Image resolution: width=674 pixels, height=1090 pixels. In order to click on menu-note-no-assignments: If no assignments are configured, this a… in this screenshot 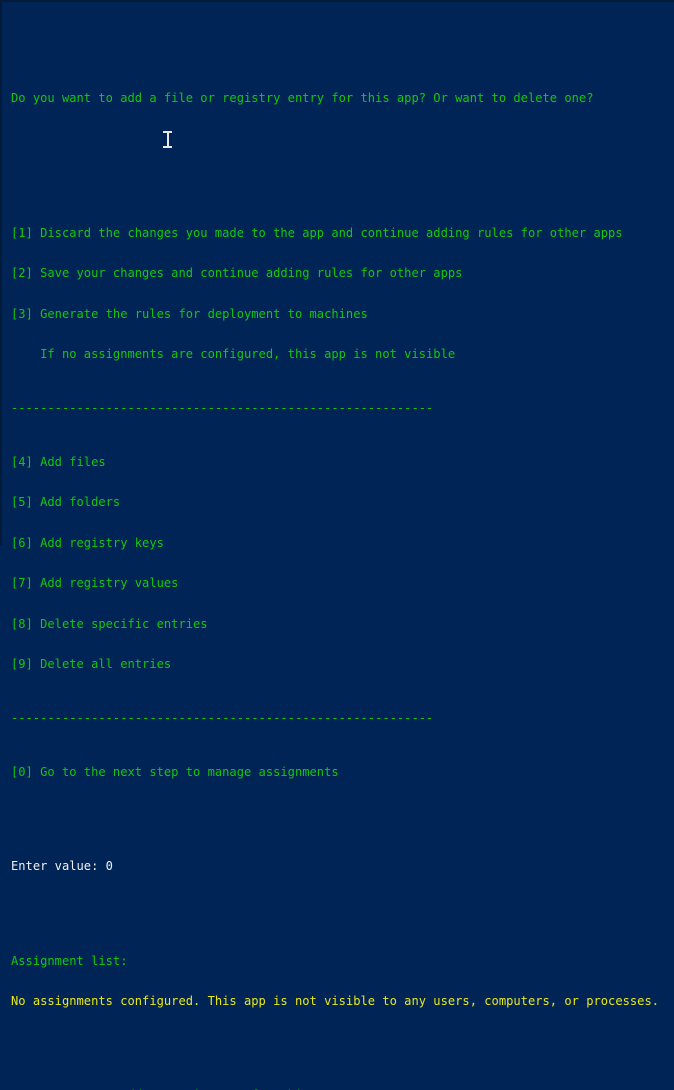, I will do `click(233, 354)`.